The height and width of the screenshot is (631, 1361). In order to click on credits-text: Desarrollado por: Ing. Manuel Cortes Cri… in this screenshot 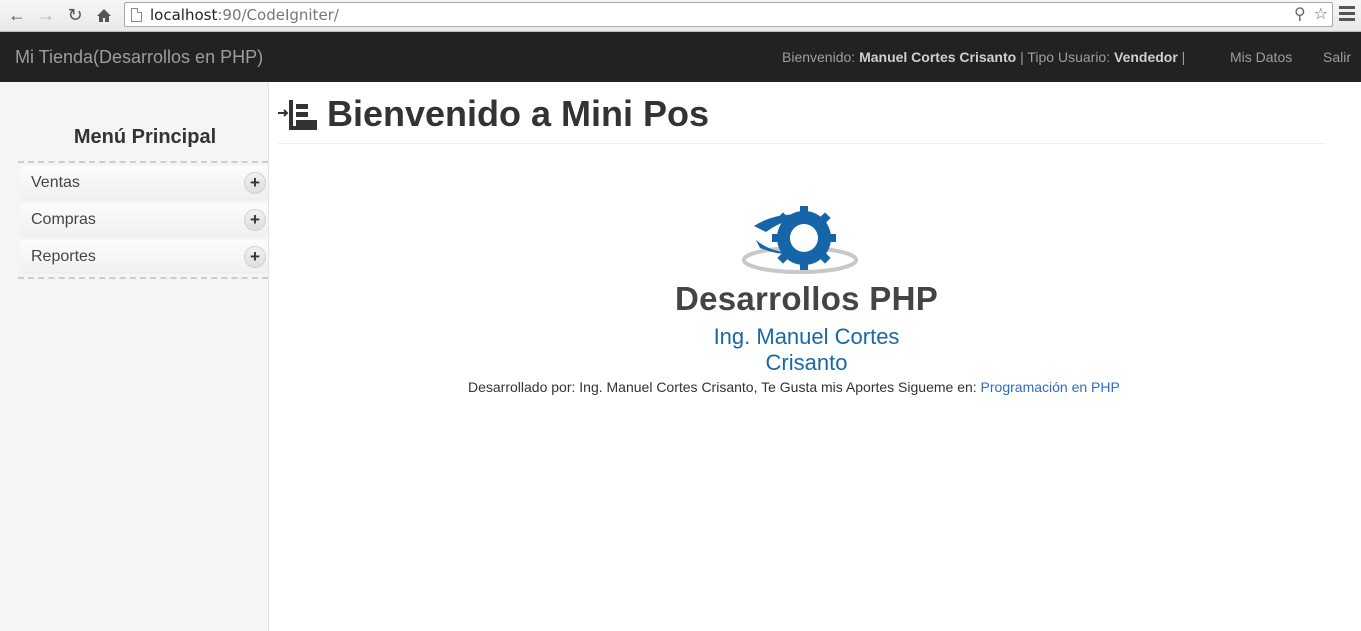, I will do `click(794, 387)`.